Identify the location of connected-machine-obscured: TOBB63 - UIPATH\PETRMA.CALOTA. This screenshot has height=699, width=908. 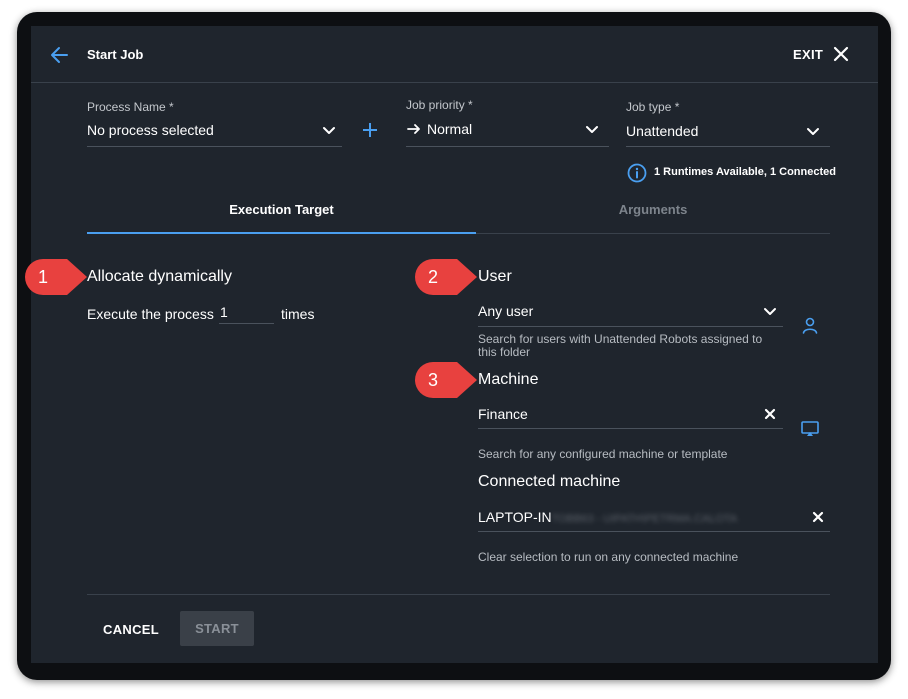
(644, 519).